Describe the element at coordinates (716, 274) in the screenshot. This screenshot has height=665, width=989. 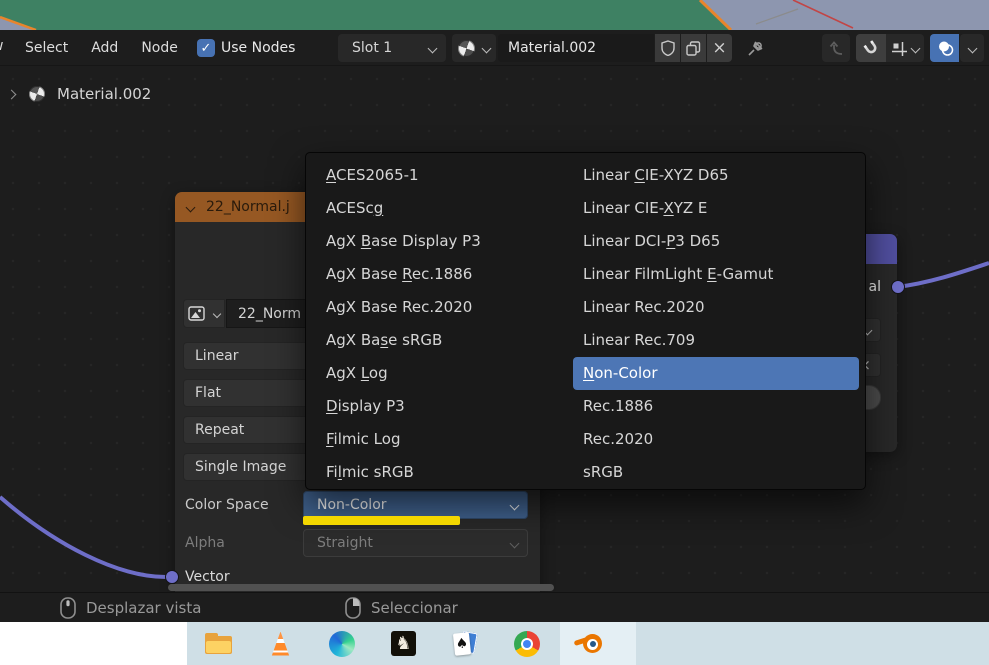
I see `menu-item-linear-filmlight-e-gamut: Linear FilmLight E-Gamut` at that location.